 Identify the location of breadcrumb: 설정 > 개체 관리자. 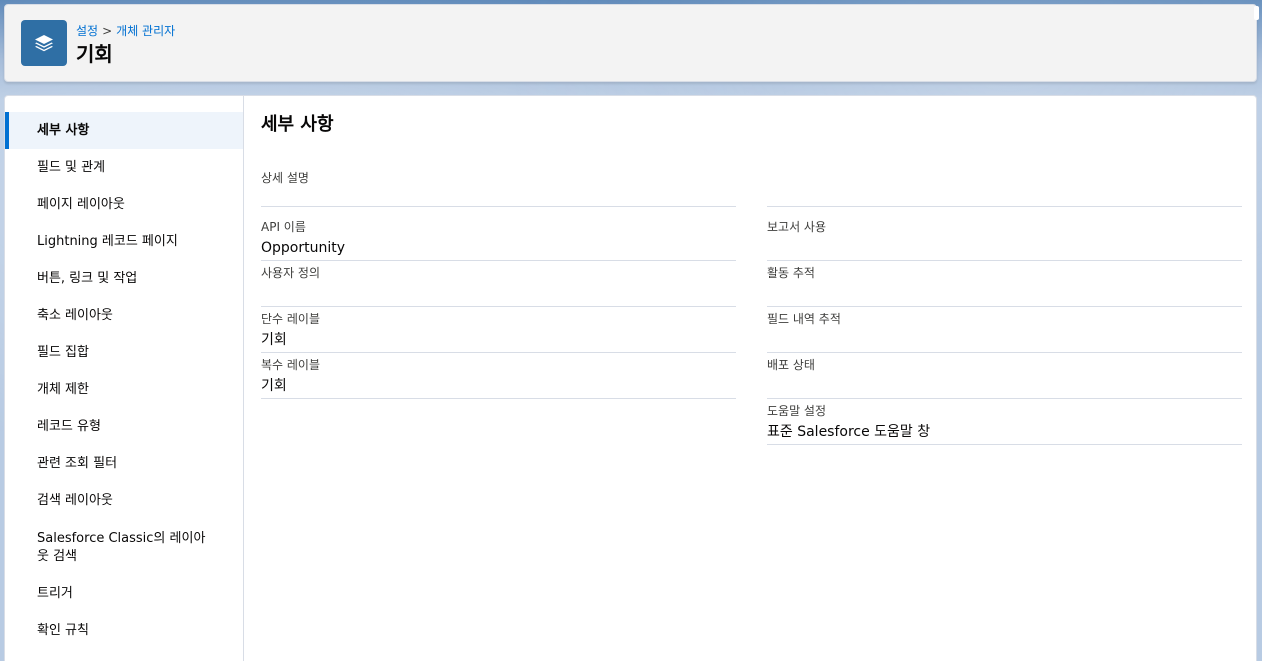
(125, 30).